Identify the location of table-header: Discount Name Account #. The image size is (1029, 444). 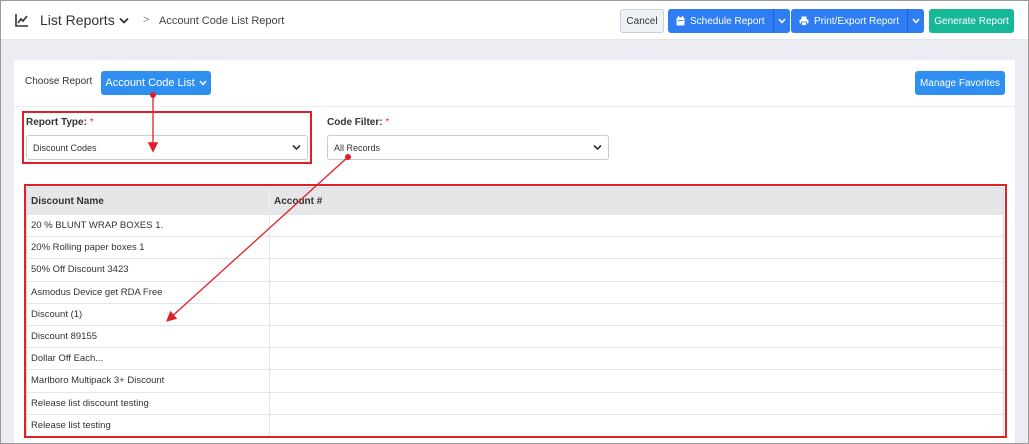
(515, 201).